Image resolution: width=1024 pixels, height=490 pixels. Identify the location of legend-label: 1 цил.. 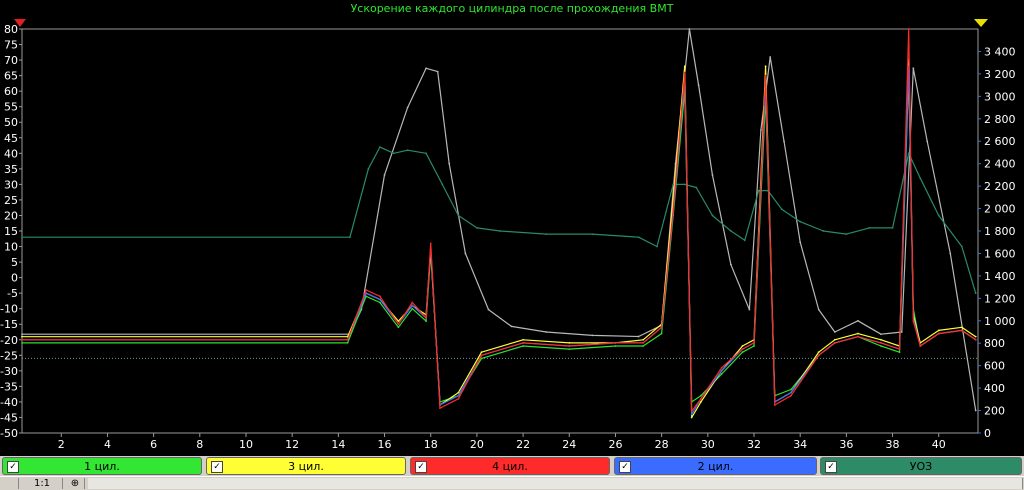
(102, 466).